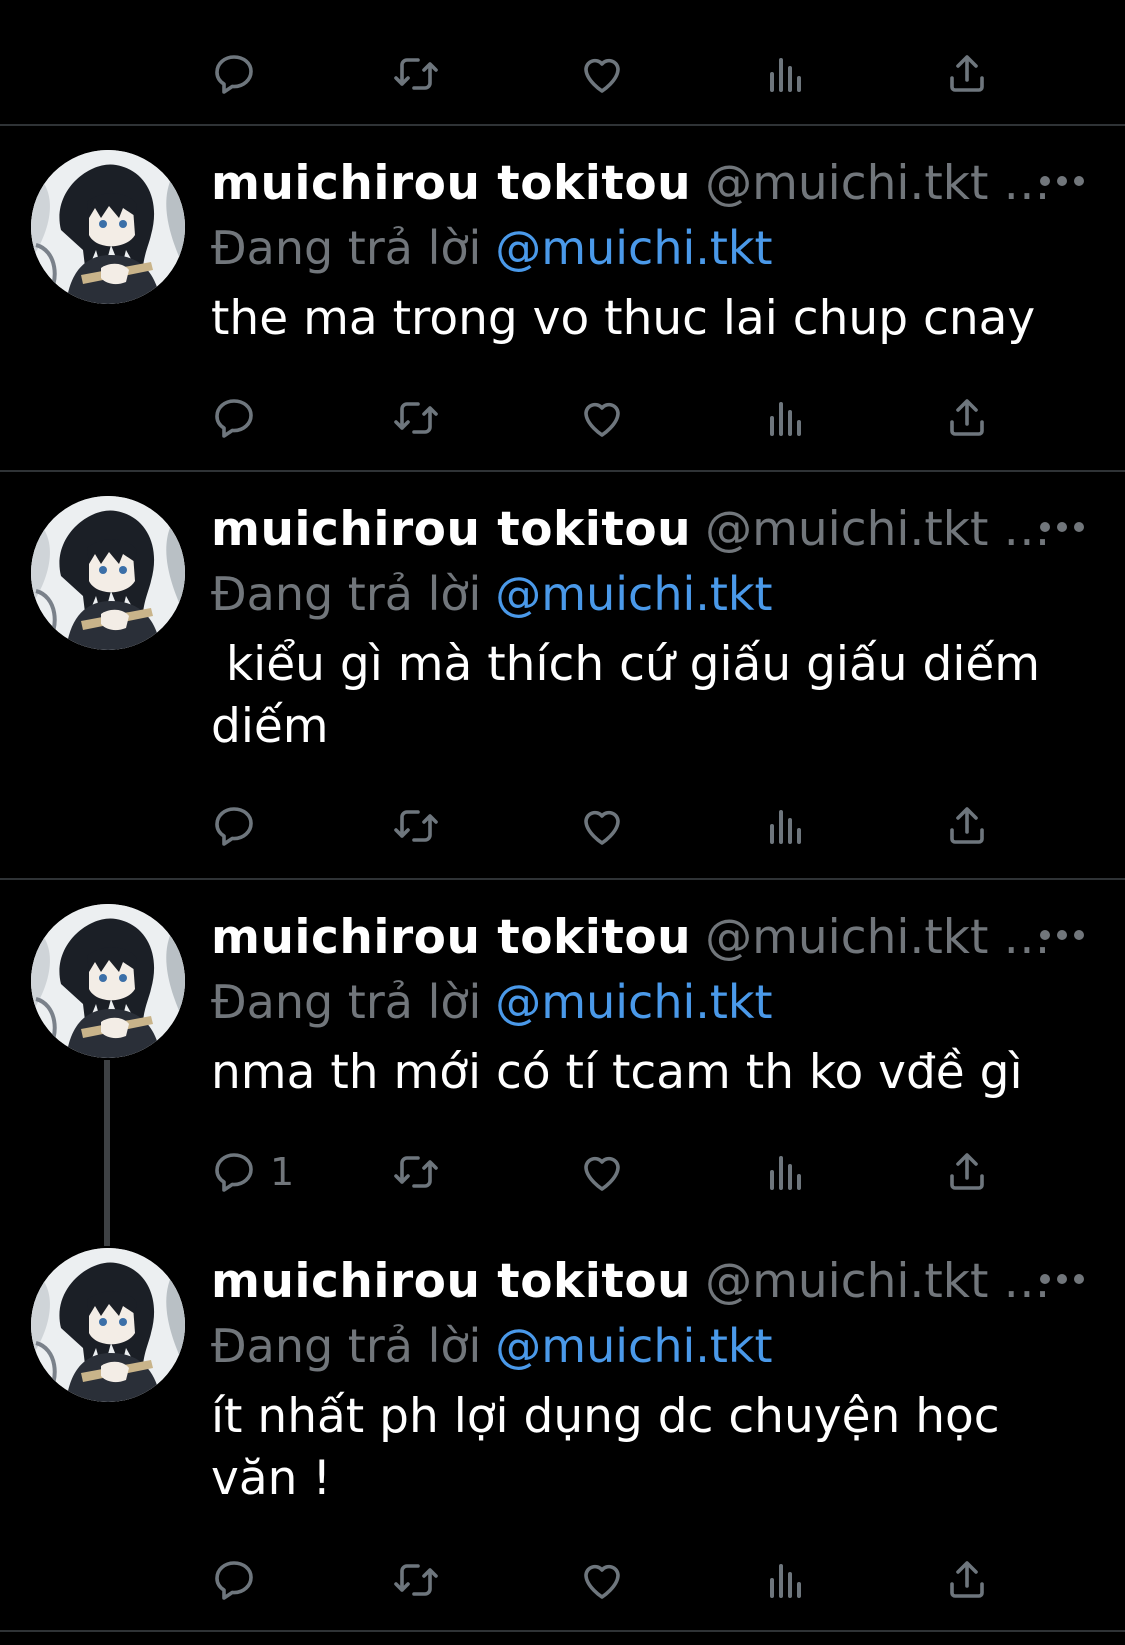  I want to click on tweet-text: ít nhất ph lợi dụng dc chuyện học văn !, so click(613, 1447).